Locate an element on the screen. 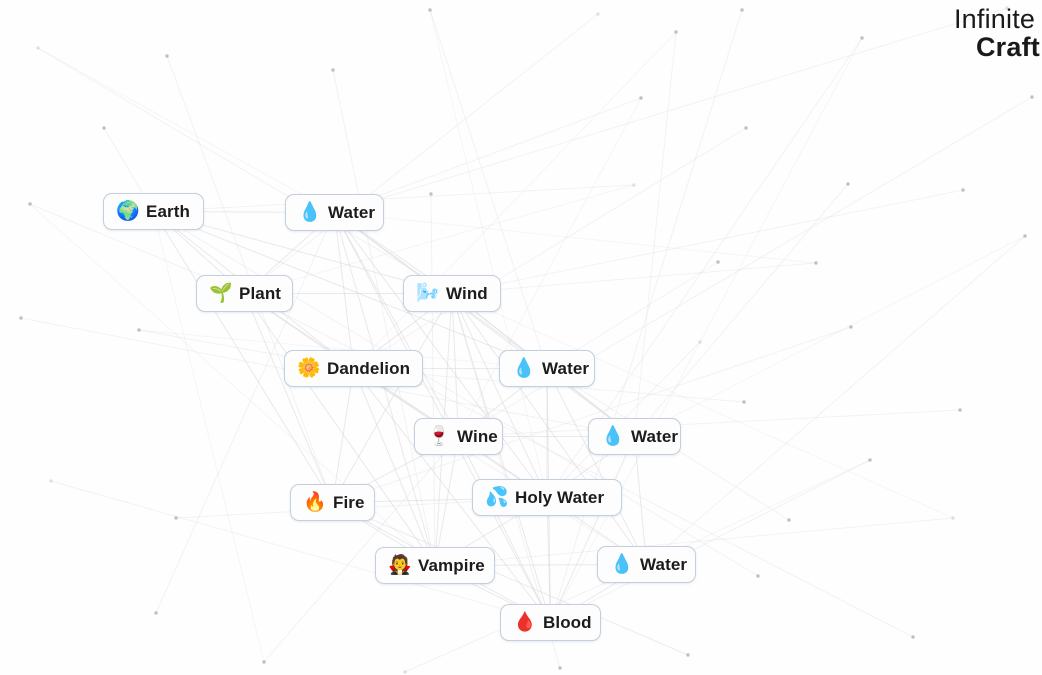 The image size is (1042, 675). node-dandelion: 🌼 Dandelion is located at coordinates (353, 368).